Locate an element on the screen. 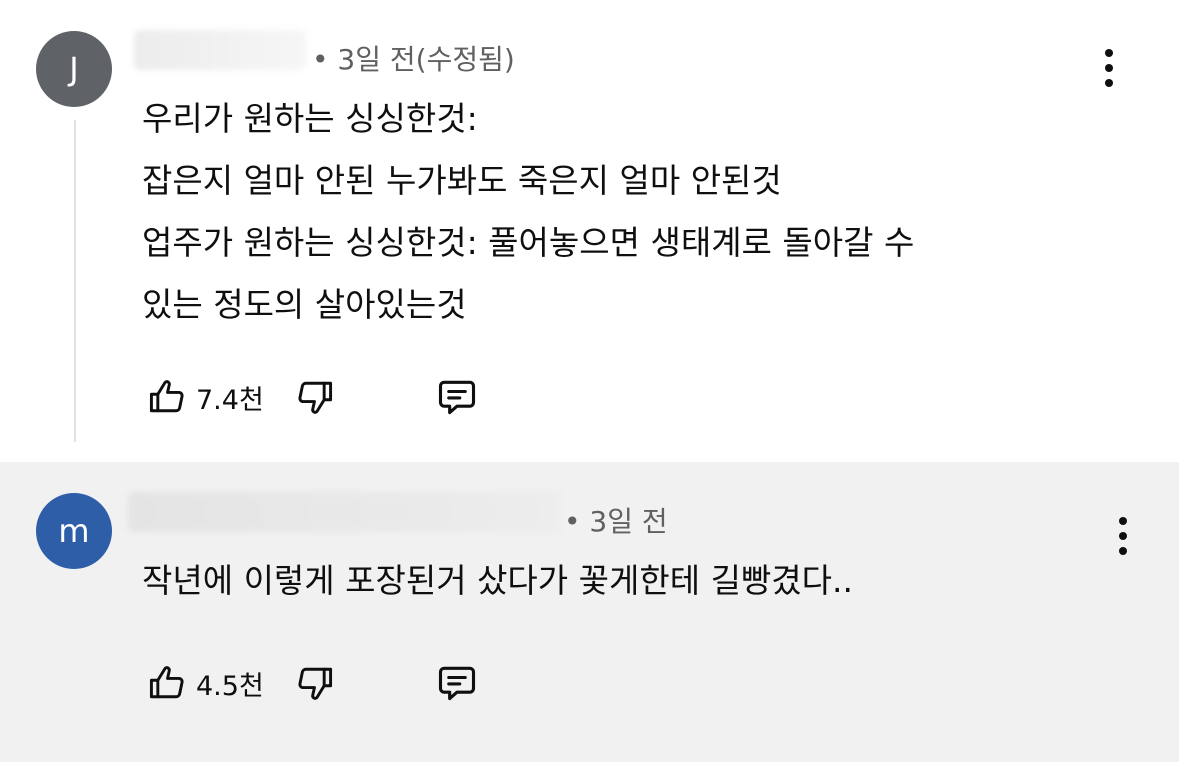  comment-text: 작년에 이렇게 포장된거 샀다가 꽃게한테 길빵겼다.. is located at coordinates (497, 581).